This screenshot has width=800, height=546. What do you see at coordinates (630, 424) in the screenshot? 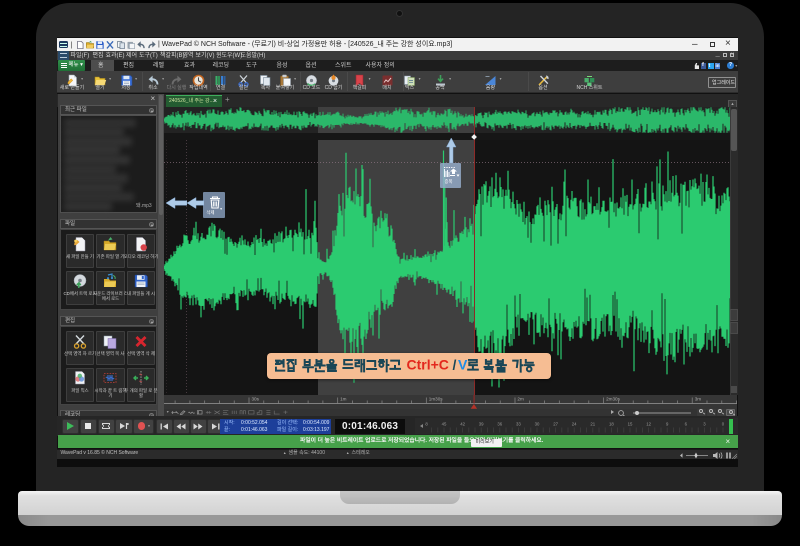
I see `svg-text: 15` at bounding box center [630, 424].